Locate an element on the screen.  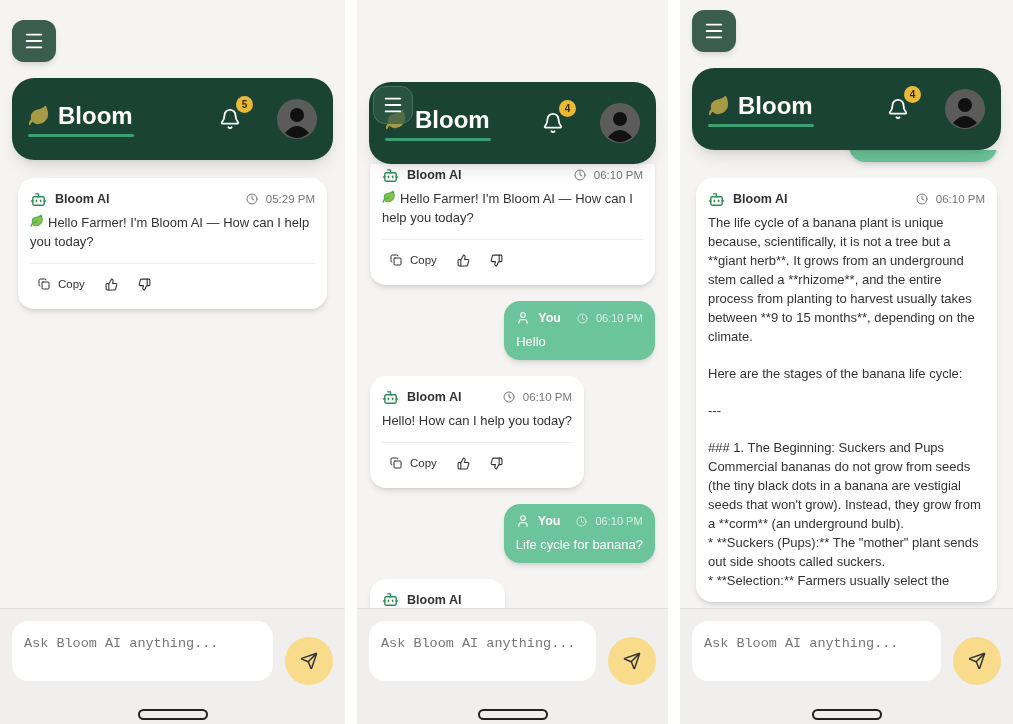
message-text: Here are the stages of the banana life cycle: is located at coordinates (836, 373).